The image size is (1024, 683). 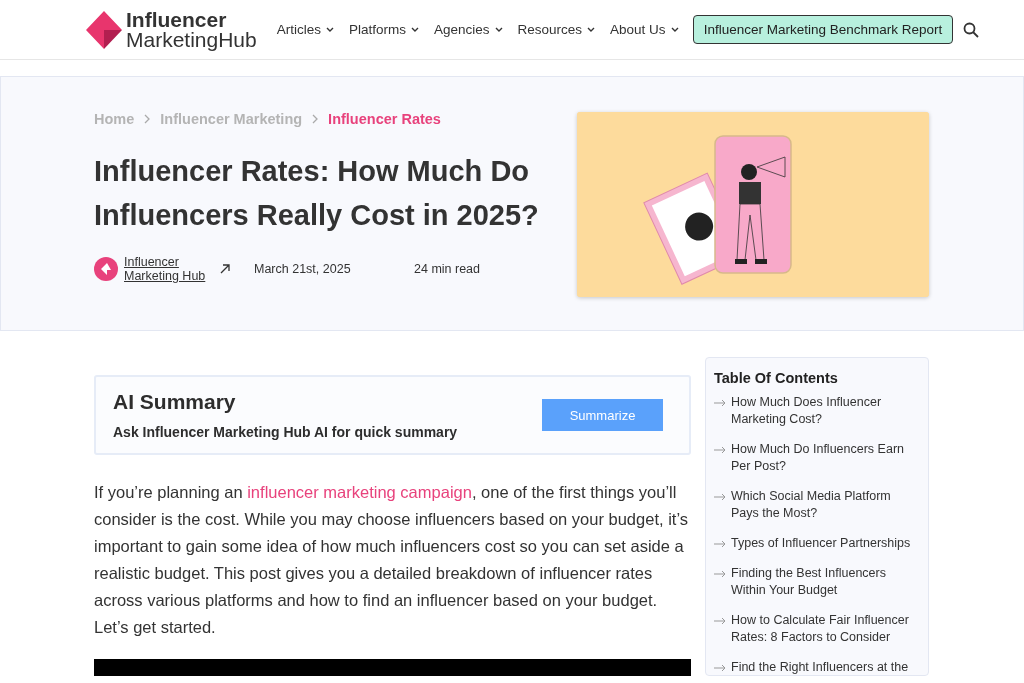 I want to click on ai-summary-title: AI Summary, so click(x=175, y=402).